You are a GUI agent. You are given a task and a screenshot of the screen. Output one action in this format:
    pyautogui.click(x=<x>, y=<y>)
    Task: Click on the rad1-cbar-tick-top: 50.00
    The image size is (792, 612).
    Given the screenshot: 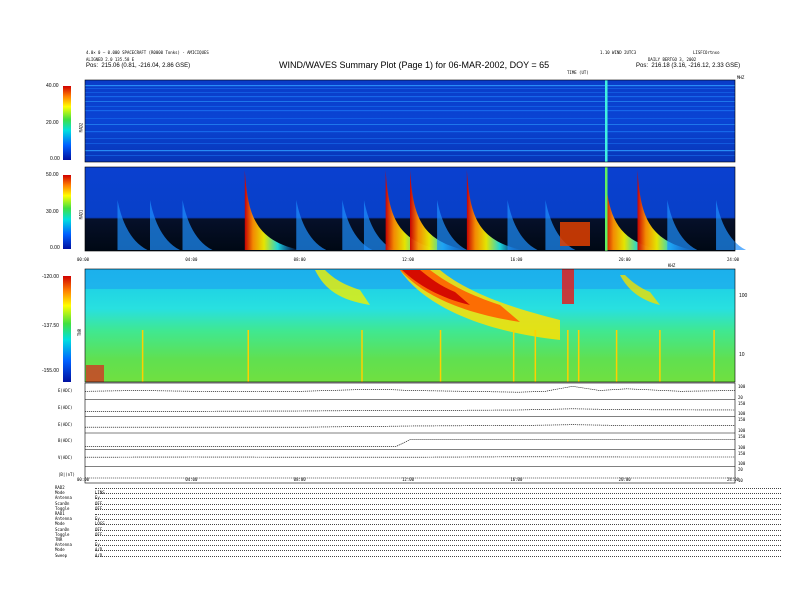 What is the action you would take?
    pyautogui.click(x=52, y=175)
    